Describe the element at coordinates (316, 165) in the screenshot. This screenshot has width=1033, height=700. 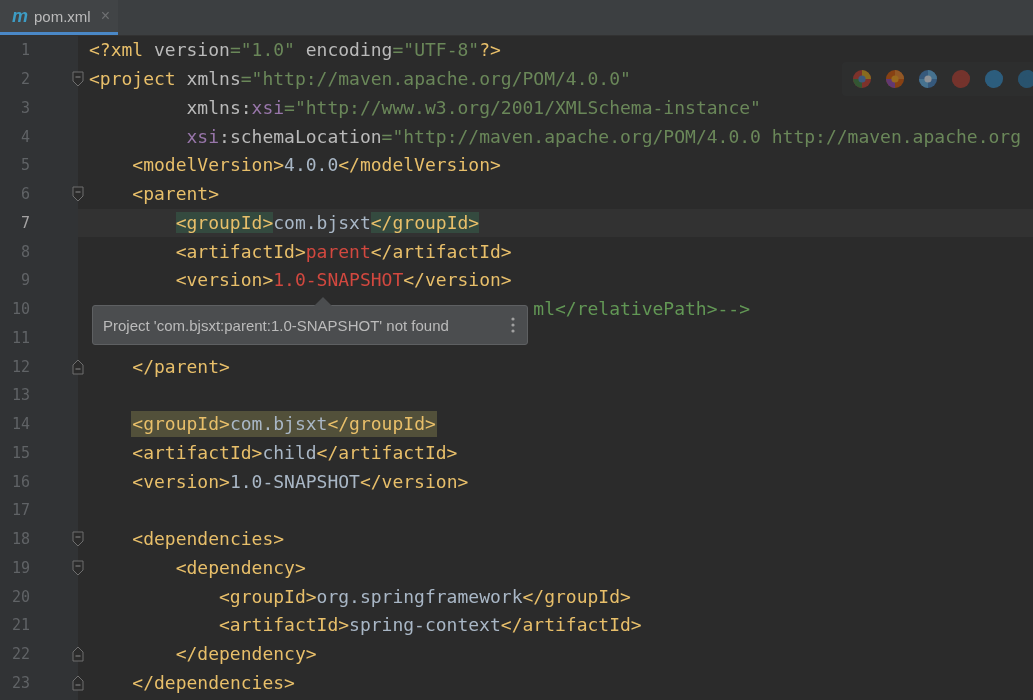
I see `code-line: <modelVersion>4.0.0</modelVersion>` at that location.